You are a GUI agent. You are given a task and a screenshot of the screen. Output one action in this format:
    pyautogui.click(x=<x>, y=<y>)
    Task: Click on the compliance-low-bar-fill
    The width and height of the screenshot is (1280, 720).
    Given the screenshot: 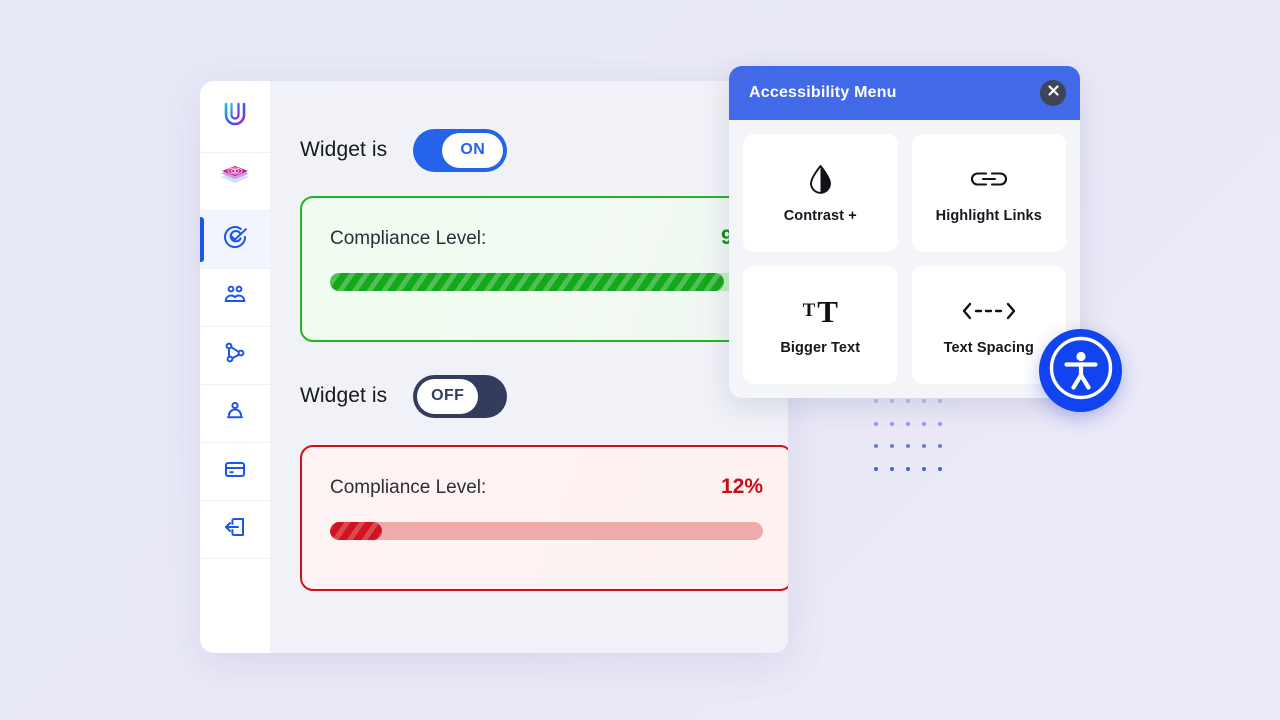 What is the action you would take?
    pyautogui.click(x=356, y=531)
    